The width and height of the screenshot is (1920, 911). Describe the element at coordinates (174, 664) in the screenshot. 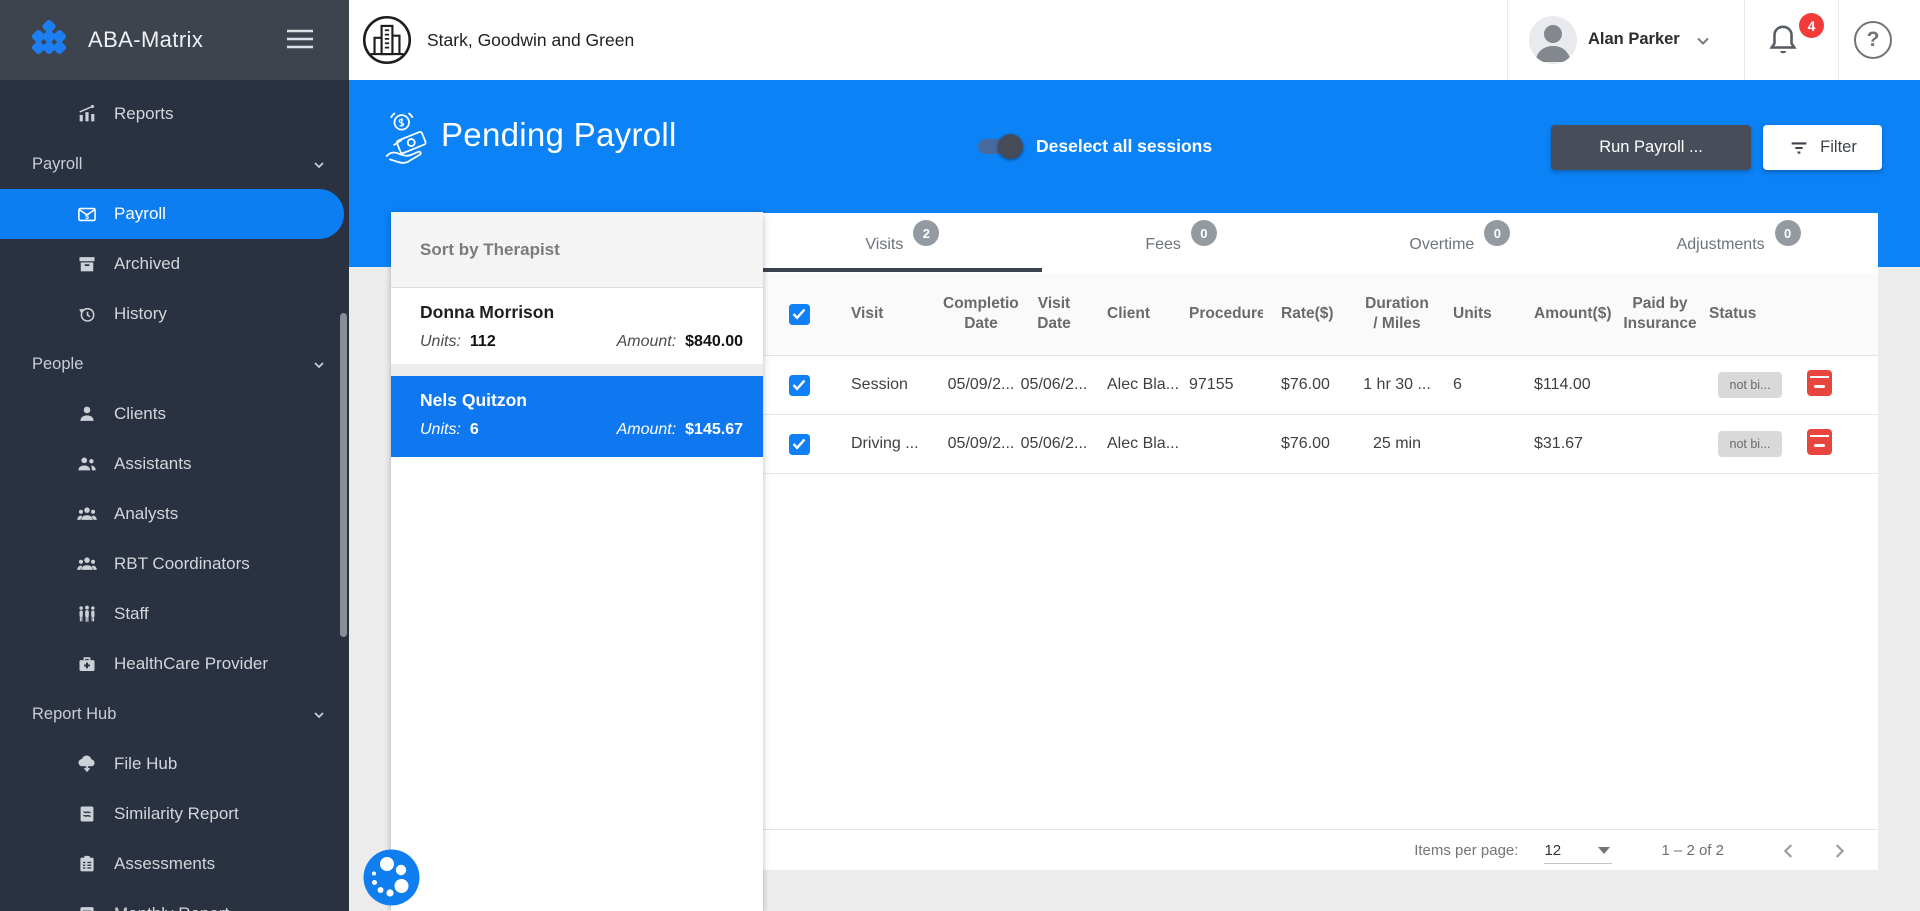

I see `sidebar-item-healthcare-provider: HealthCare Provider` at that location.